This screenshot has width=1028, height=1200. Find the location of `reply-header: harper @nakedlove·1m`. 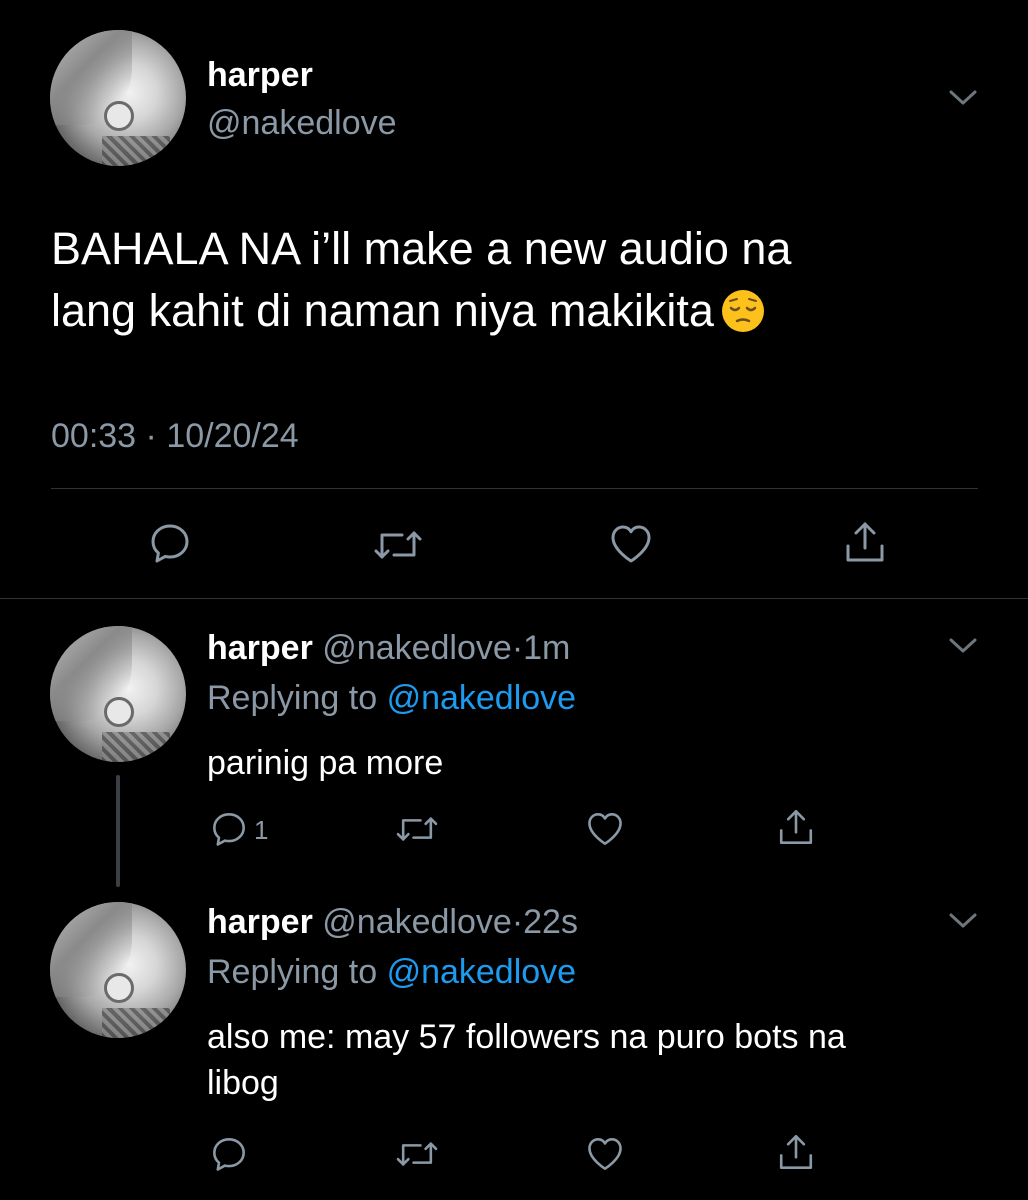

reply-header: harper @nakedlove·1m is located at coordinates (388, 648).